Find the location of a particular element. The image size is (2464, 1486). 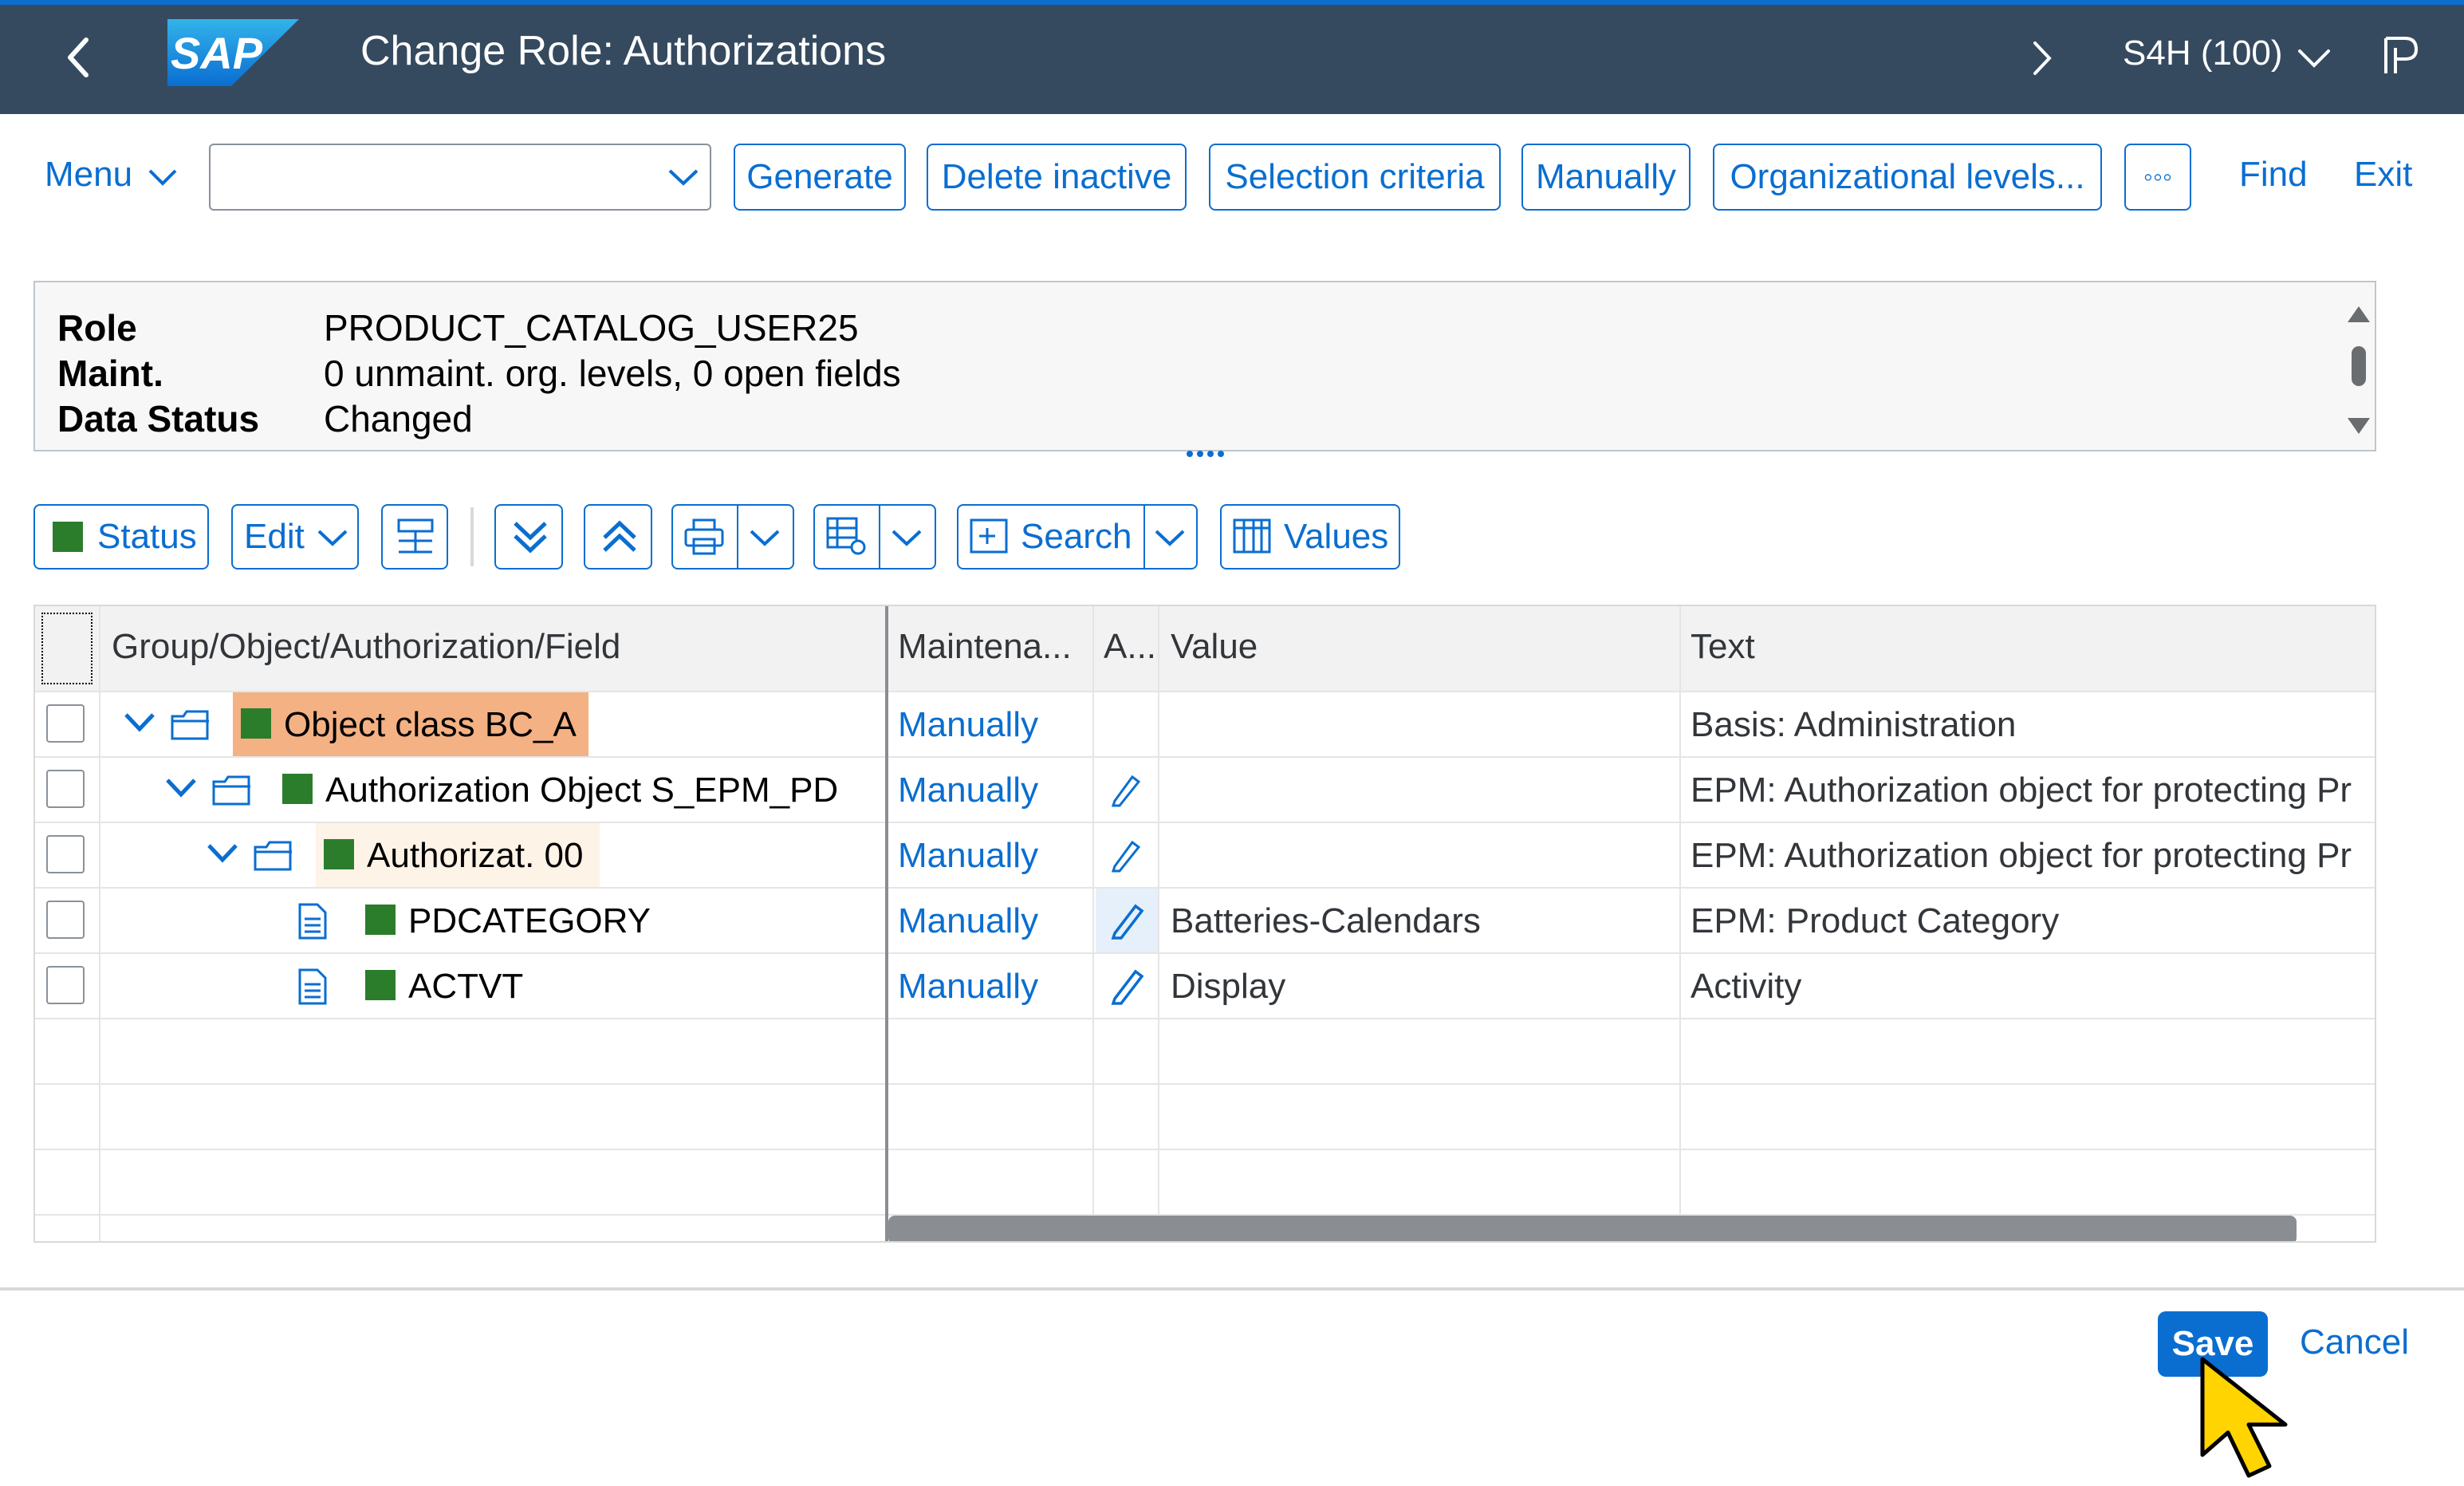

mouse-pointer-icon is located at coordinates (2244, 1417).